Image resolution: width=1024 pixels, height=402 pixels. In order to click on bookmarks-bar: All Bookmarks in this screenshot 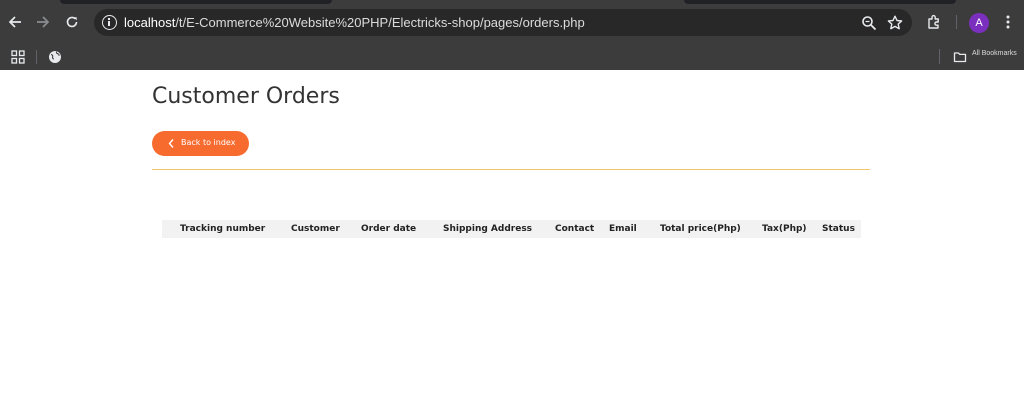, I will do `click(512, 57)`.